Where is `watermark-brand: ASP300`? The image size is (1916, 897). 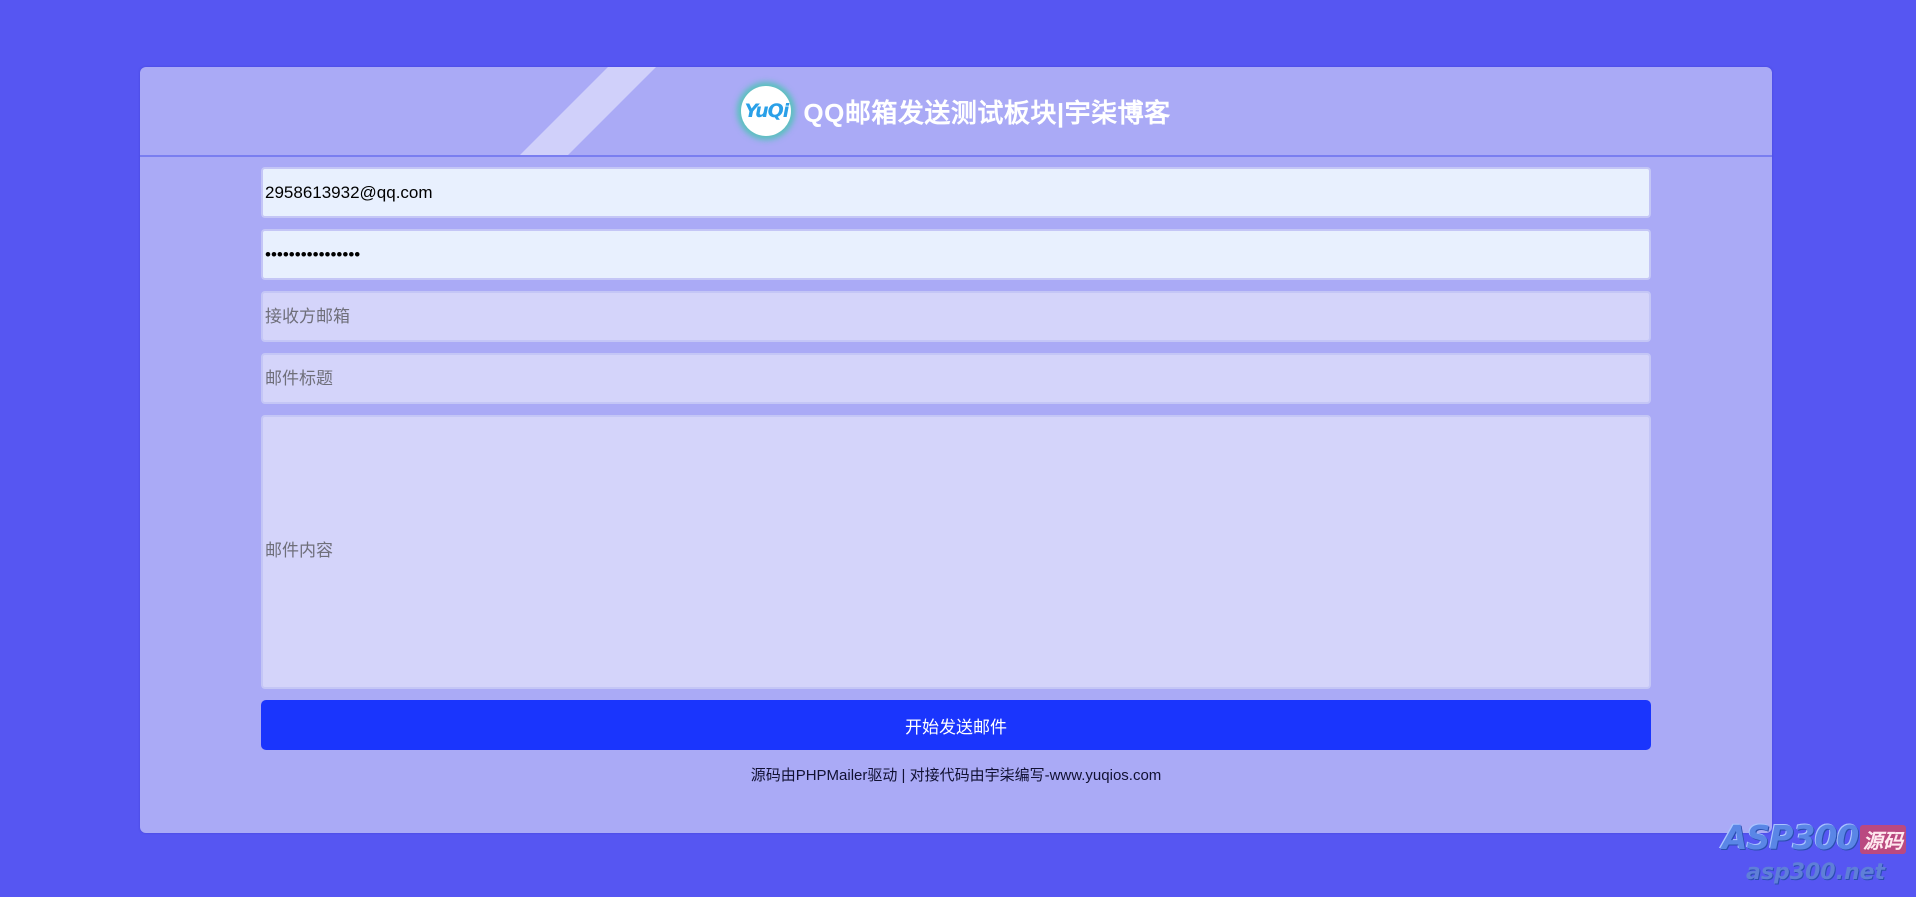
watermark-brand: ASP300 is located at coordinates (1790, 837).